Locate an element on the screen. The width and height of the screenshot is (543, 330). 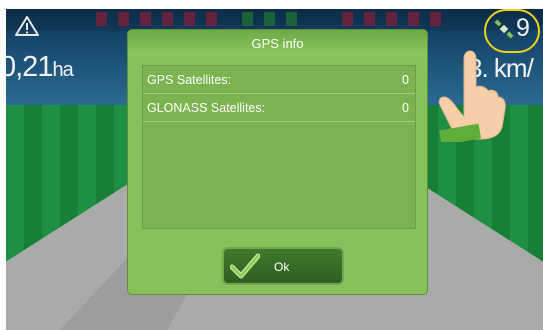
area-value: 0,21 is located at coordinates (29, 67).